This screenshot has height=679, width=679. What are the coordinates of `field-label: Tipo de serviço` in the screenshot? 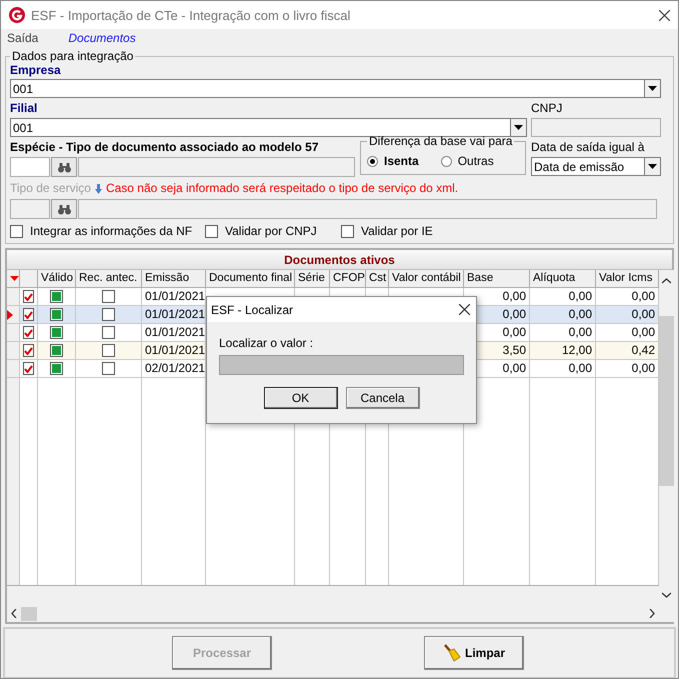 It's located at (50, 188).